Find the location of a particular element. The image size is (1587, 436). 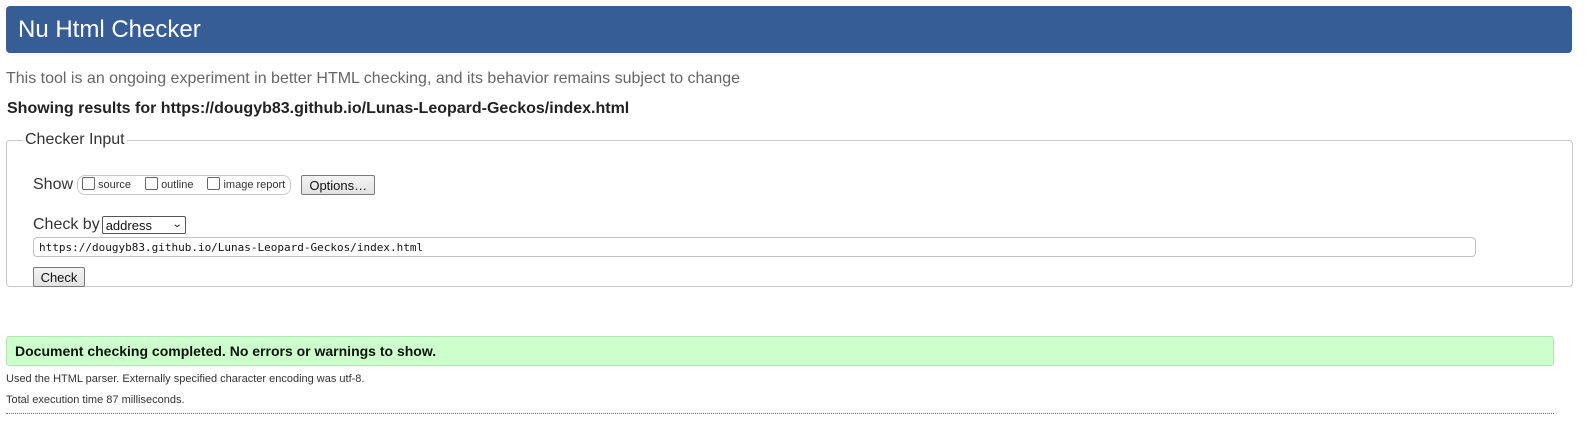

show-outline-checkbox: outline is located at coordinates (169, 184).